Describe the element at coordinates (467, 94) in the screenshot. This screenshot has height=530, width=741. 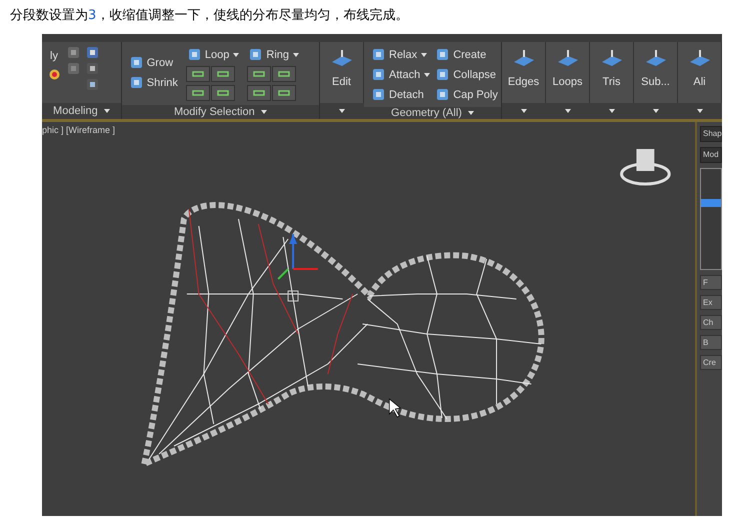
I see `ribbon-button: Cap Poly` at that location.